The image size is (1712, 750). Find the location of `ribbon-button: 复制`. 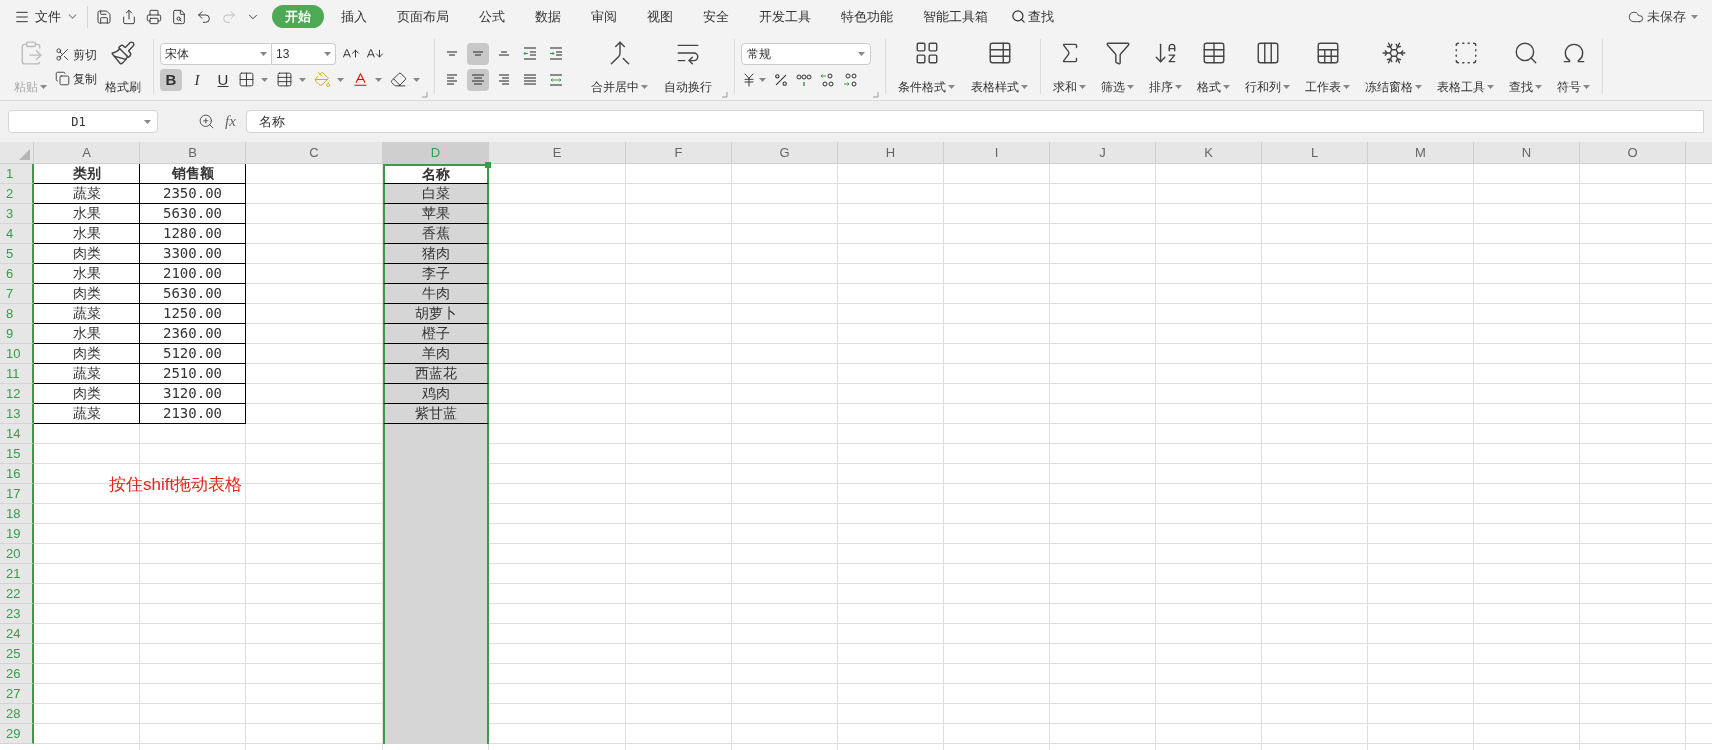

ribbon-button: 复制 is located at coordinates (76, 78).